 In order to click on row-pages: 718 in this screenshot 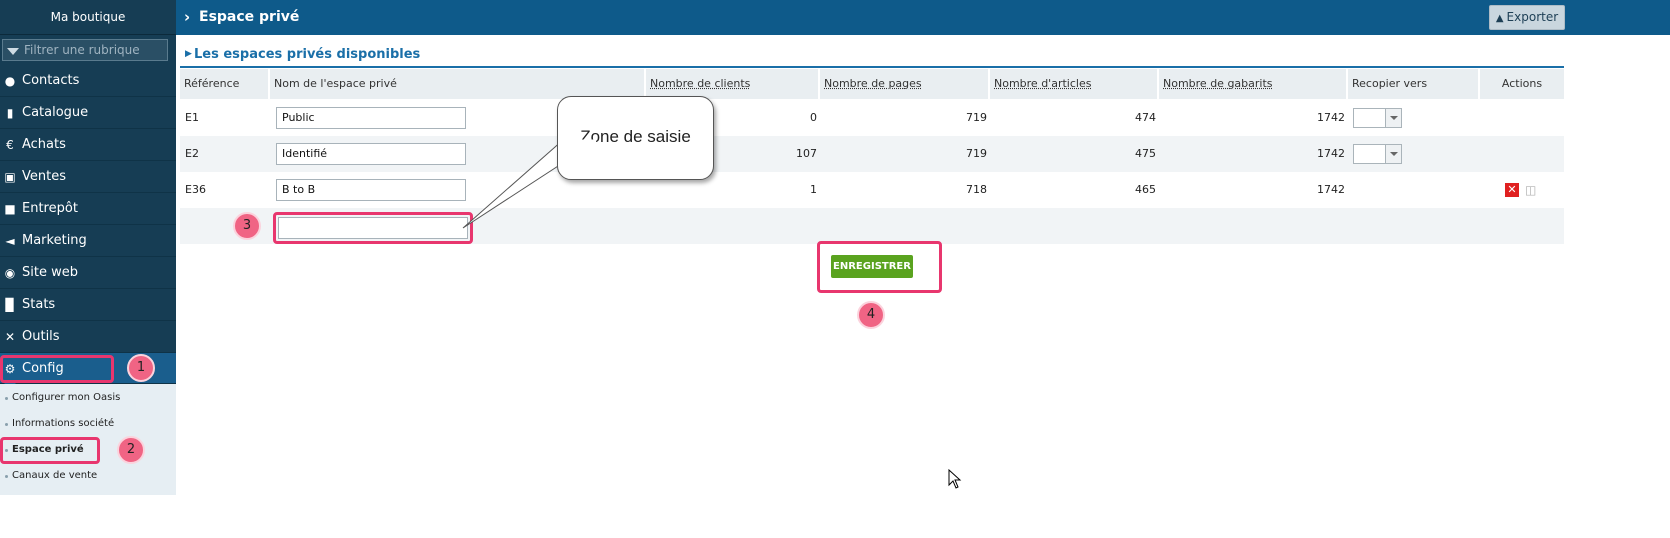, I will do `click(976, 189)`.